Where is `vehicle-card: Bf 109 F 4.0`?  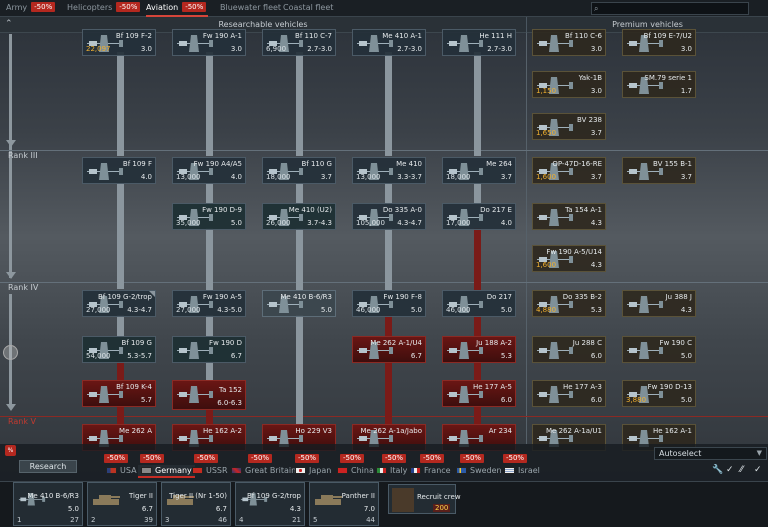
vehicle-card: Bf 109 F 4.0 is located at coordinates (119, 170).